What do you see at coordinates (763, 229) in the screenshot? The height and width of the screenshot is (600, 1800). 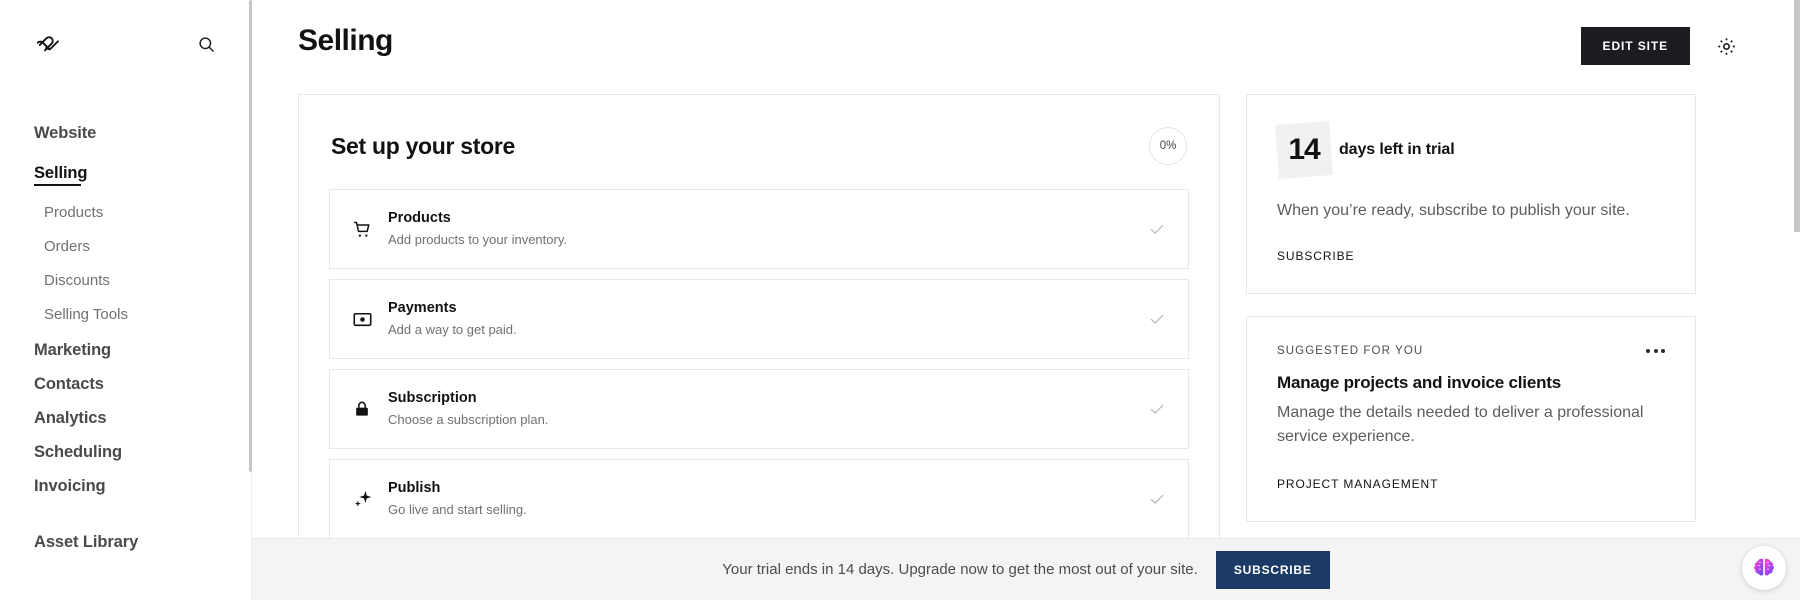 I see `task-text: Products Add products to your inventory.` at bounding box center [763, 229].